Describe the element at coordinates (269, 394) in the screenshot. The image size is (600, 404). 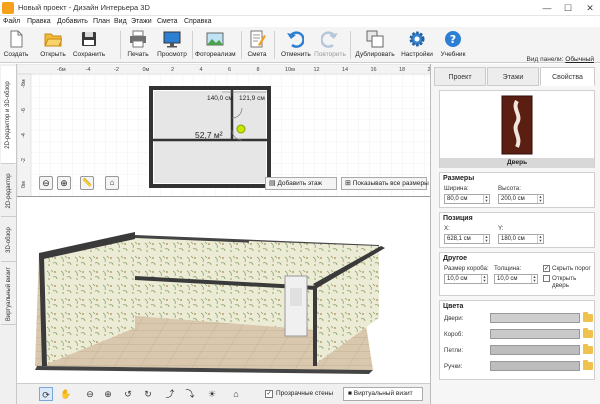
I see `transparent-walls-checkbox: ✓` at that location.